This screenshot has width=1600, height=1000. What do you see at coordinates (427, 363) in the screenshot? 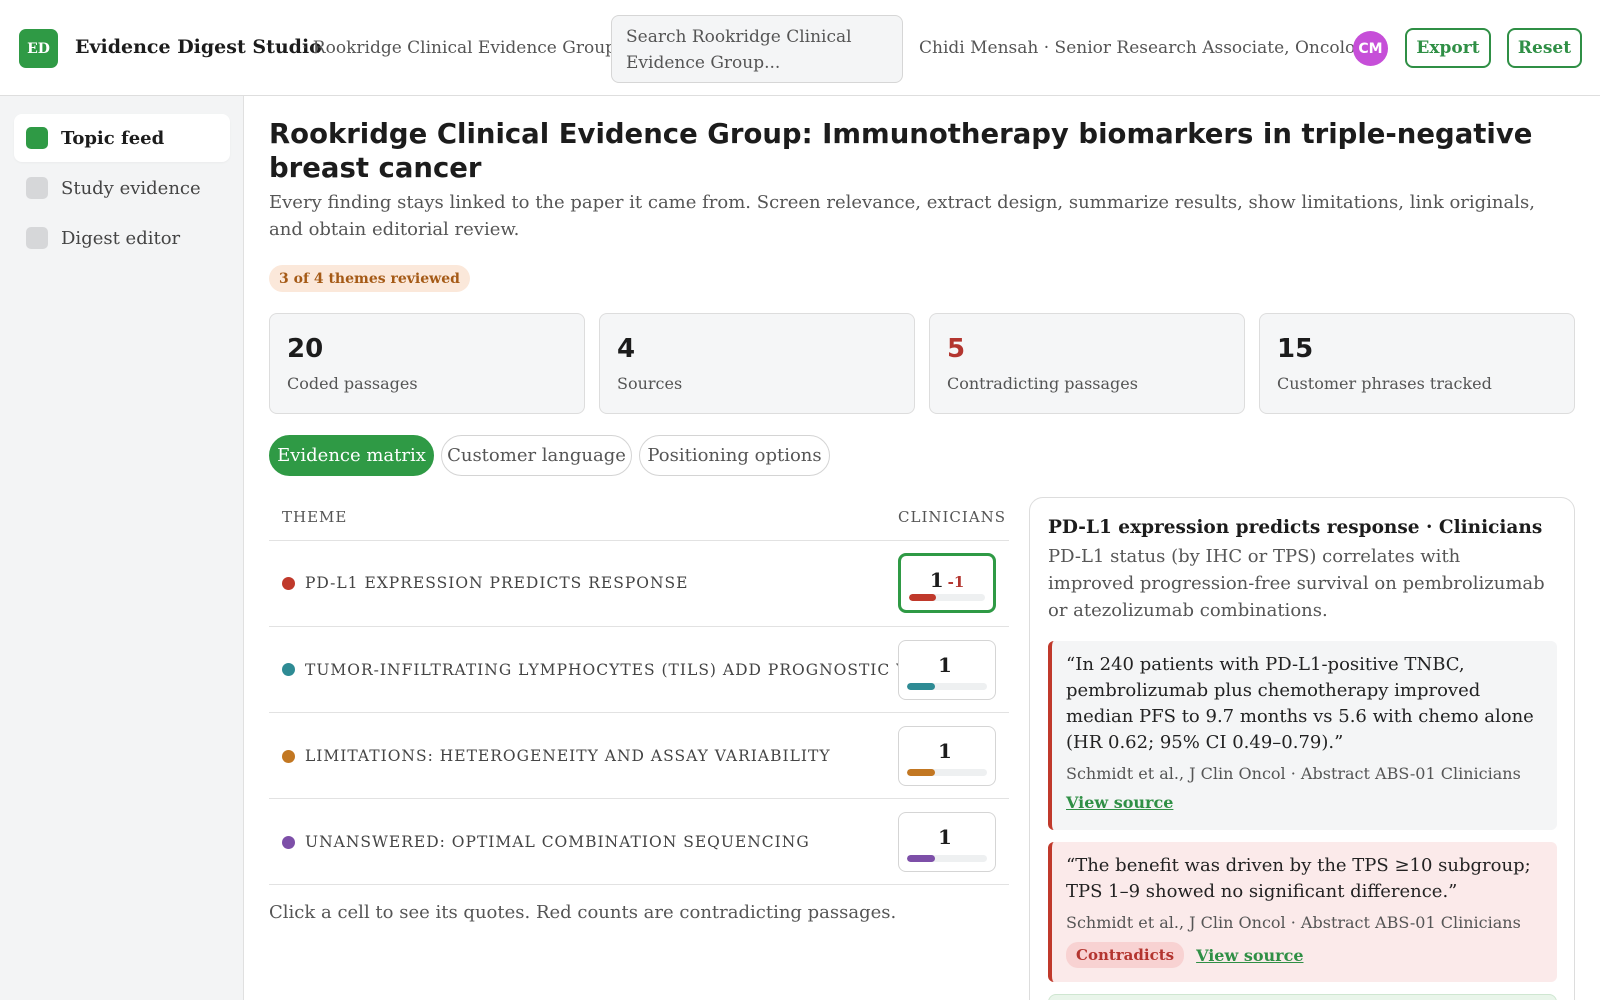
I see `stat-card-coded-passages: 20 Coded passages` at bounding box center [427, 363].